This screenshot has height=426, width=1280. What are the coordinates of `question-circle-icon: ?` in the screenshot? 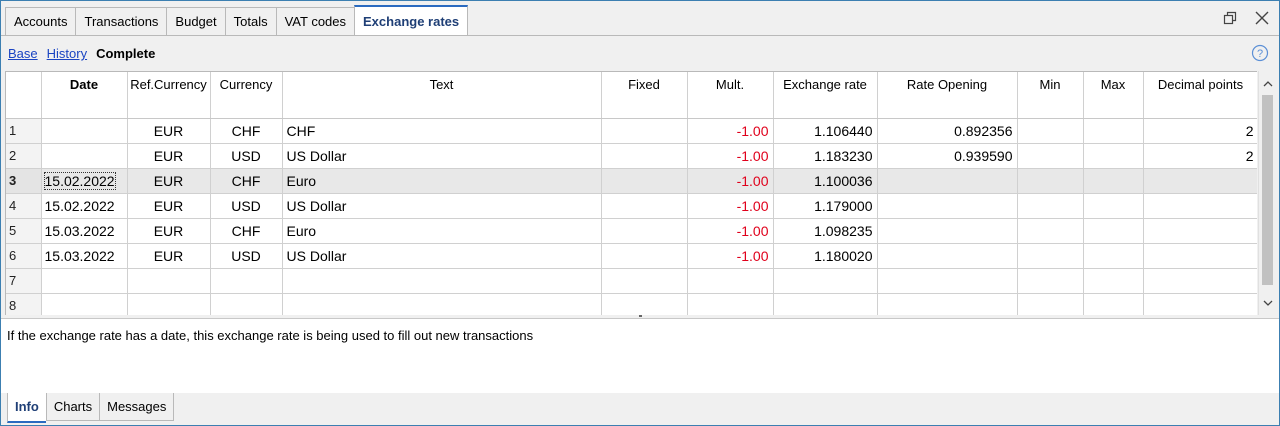 It's located at (1260, 53).